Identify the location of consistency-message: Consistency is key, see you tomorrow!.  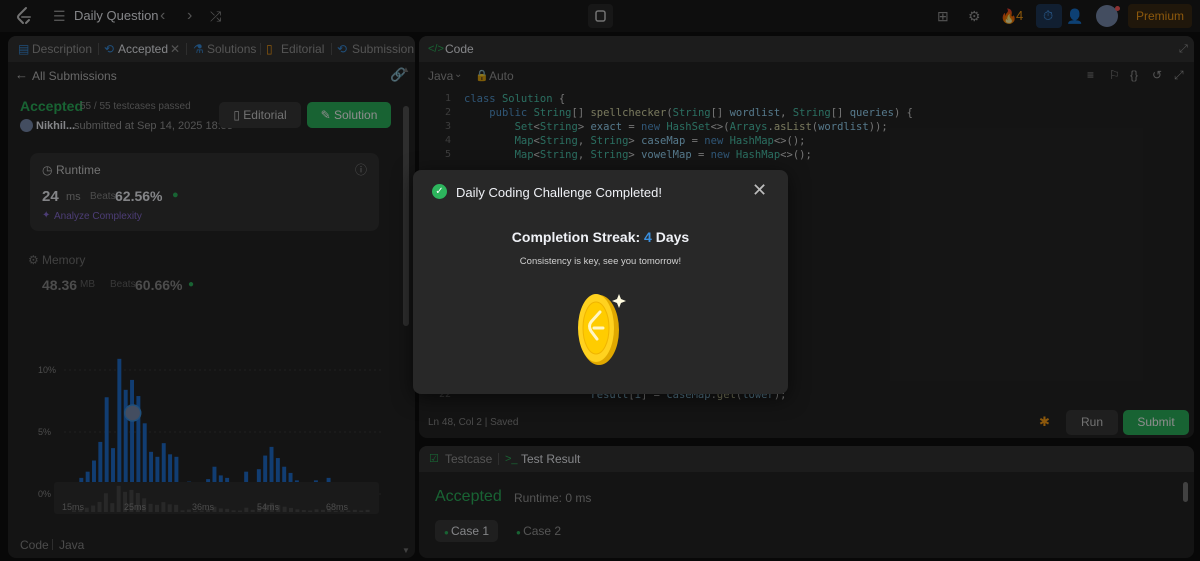
(600, 261).